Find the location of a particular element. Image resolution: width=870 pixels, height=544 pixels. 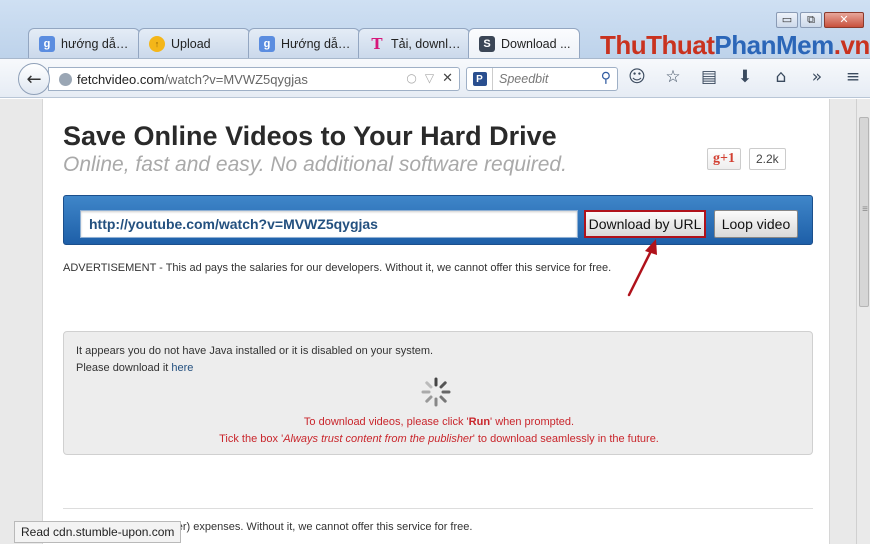

search-bar: P Speedbit ⚲ is located at coordinates (542, 79).